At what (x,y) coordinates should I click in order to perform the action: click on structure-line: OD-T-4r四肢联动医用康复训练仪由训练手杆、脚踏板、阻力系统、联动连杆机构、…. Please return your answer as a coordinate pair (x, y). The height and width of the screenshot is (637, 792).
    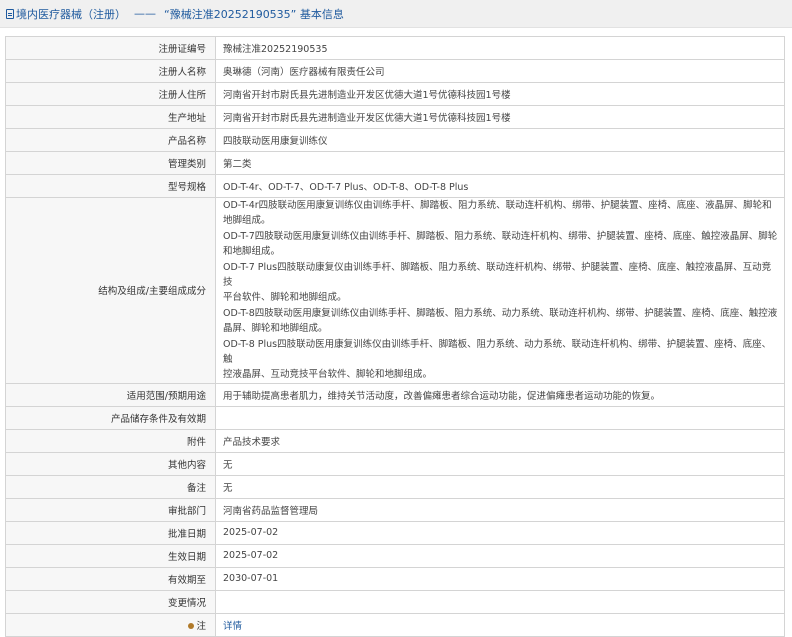
    Looking at the image, I should click on (497, 205).